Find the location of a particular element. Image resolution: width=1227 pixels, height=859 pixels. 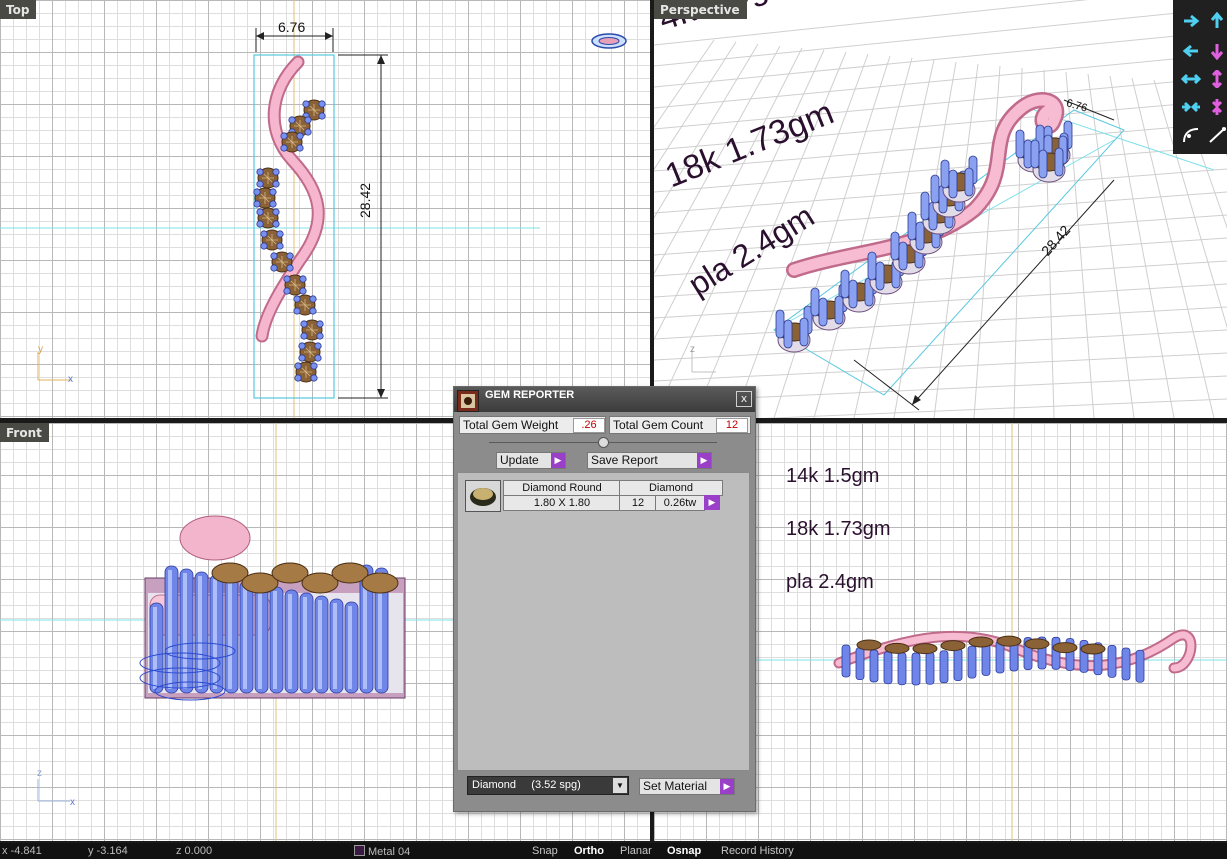

set-material-button: Set Material ▶ is located at coordinates (687, 786).